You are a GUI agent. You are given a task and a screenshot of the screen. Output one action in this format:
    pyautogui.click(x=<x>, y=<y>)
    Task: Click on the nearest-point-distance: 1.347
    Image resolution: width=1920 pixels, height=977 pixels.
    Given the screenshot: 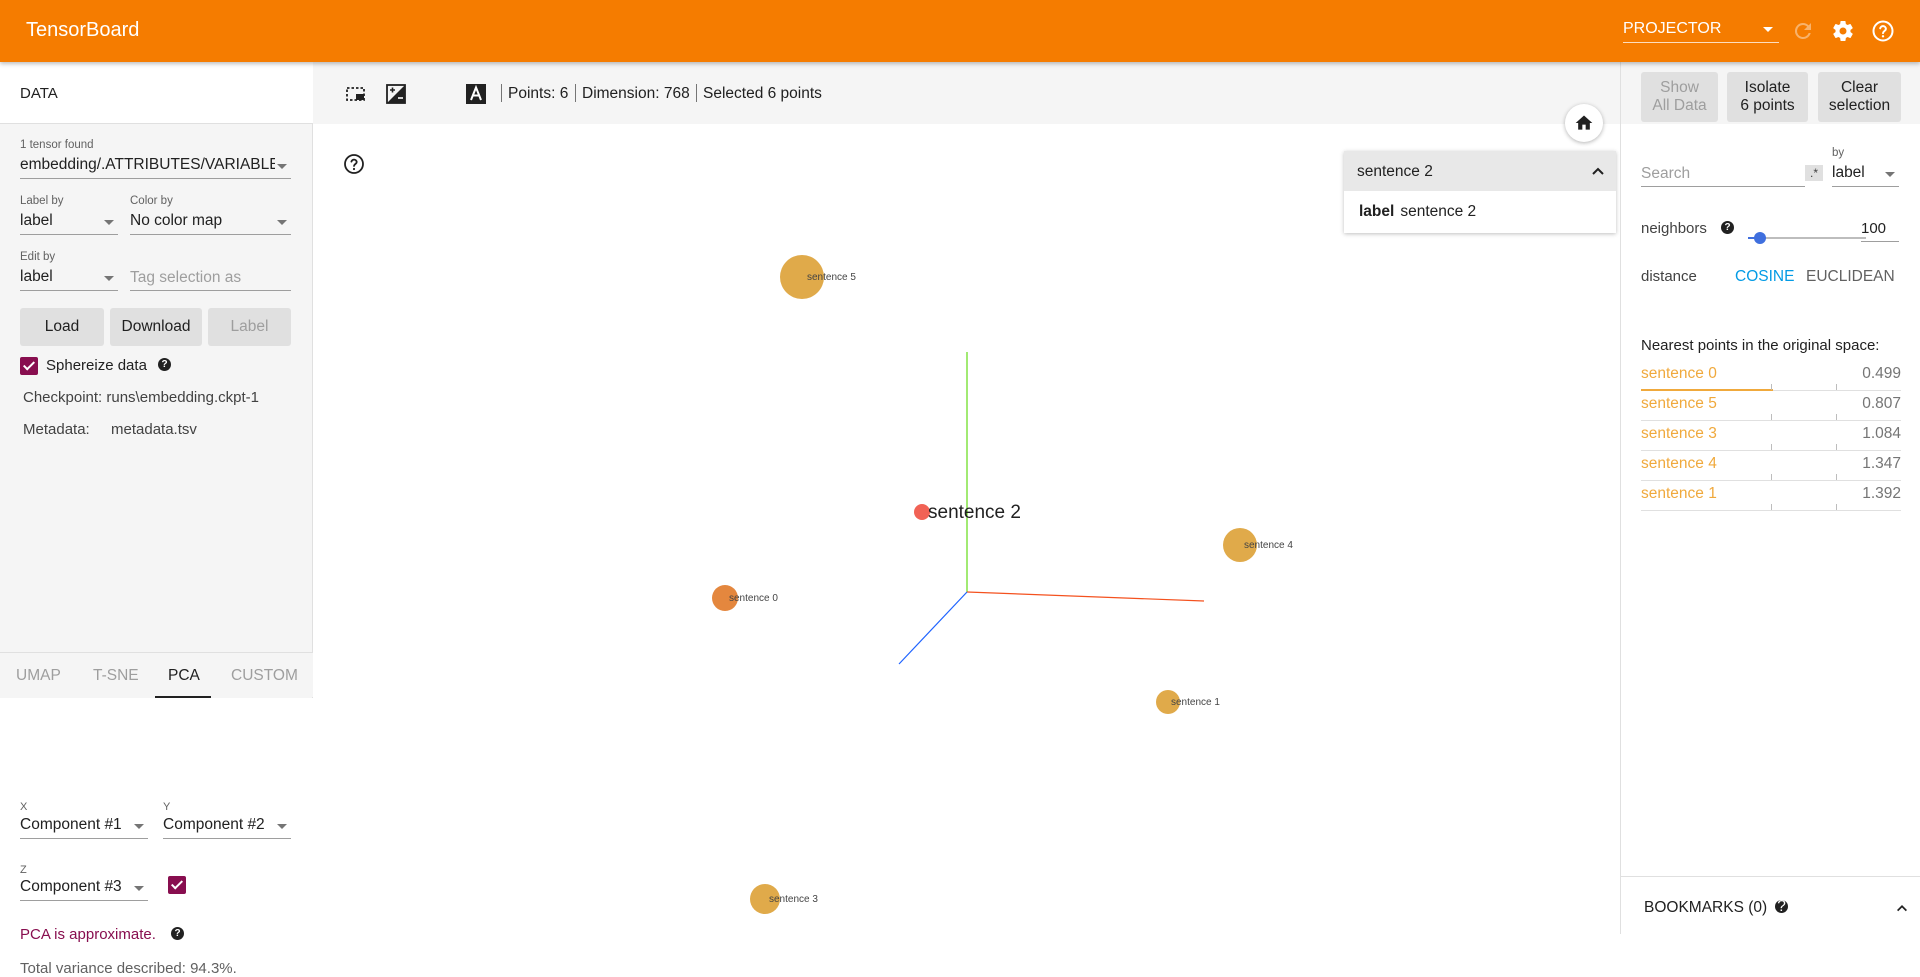 What is the action you would take?
    pyautogui.click(x=1881, y=463)
    